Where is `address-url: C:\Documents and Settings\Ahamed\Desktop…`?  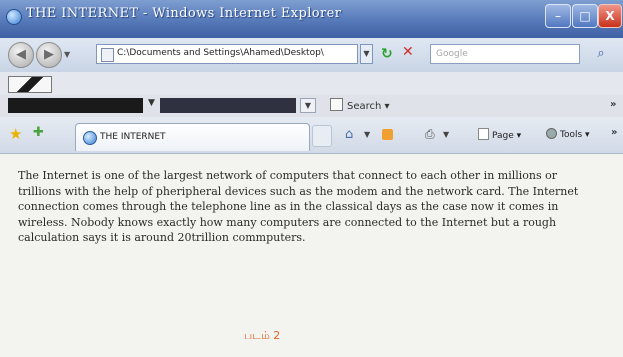 address-url: C:\Documents and Settings\Ahamed\Desktop… is located at coordinates (220, 53).